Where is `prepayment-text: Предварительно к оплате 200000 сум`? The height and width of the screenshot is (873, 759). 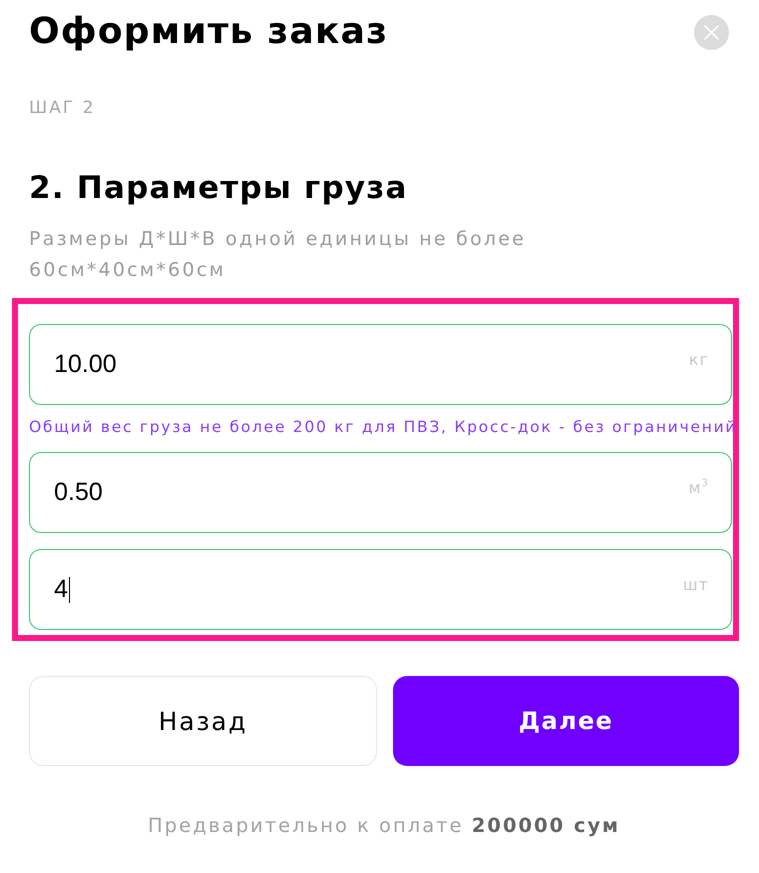
prepayment-text: Предварительно к оплате 200000 сум is located at coordinates (384, 826).